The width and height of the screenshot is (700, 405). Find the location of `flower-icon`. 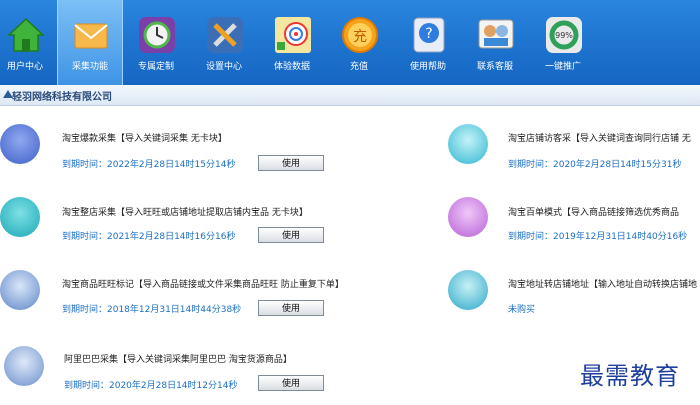

flower-icon is located at coordinates (468, 217).